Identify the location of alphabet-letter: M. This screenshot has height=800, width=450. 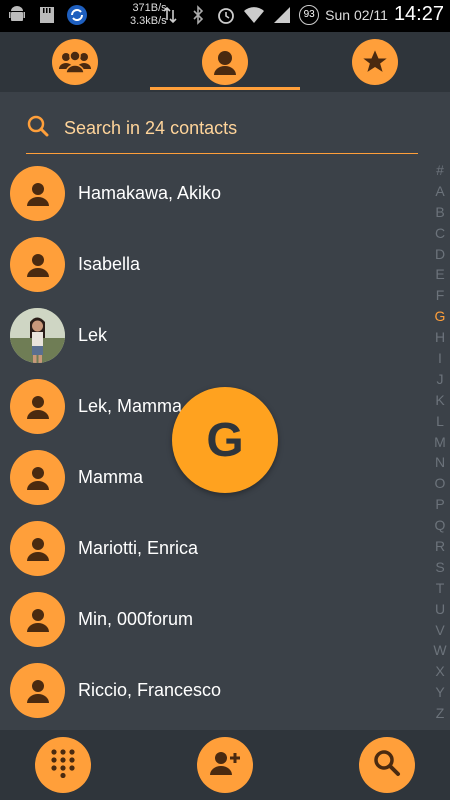
(440, 442).